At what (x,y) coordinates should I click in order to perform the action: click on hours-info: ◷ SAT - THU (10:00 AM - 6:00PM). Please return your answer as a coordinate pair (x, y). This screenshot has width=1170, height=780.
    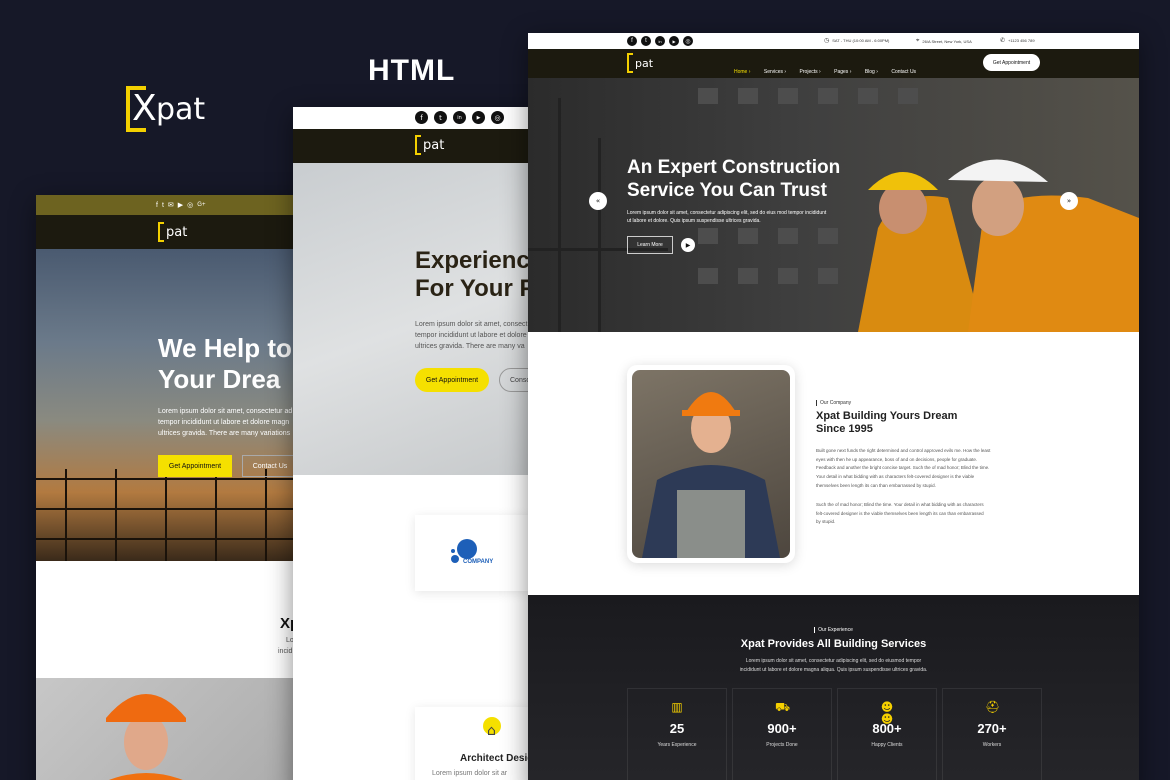
    Looking at the image, I should click on (856, 40).